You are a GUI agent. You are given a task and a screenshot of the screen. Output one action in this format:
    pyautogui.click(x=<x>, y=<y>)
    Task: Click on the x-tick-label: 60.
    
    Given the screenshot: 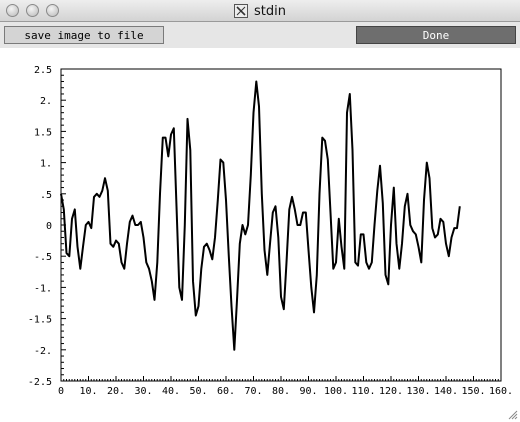 What is the action you would take?
    pyautogui.click(x=226, y=391)
    